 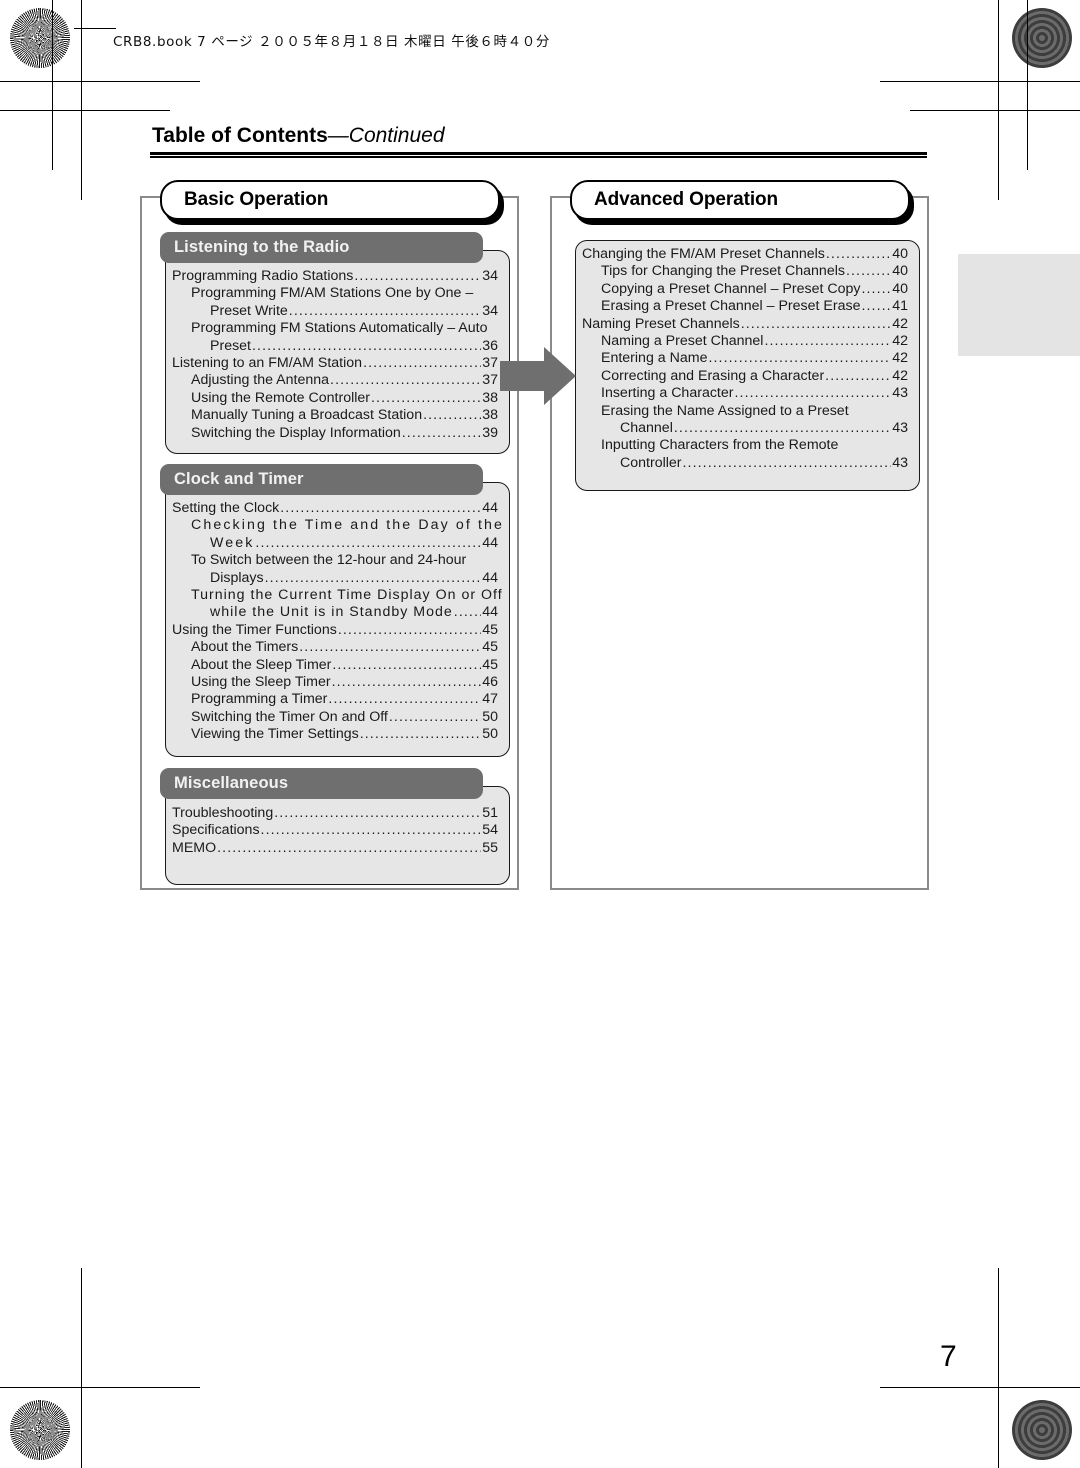 What do you see at coordinates (331, 42) in the screenshot?
I see `book-header-text: CRB8.book 7 ページ ２００５年８月１８日 木曜日 午後６時４０分` at bounding box center [331, 42].